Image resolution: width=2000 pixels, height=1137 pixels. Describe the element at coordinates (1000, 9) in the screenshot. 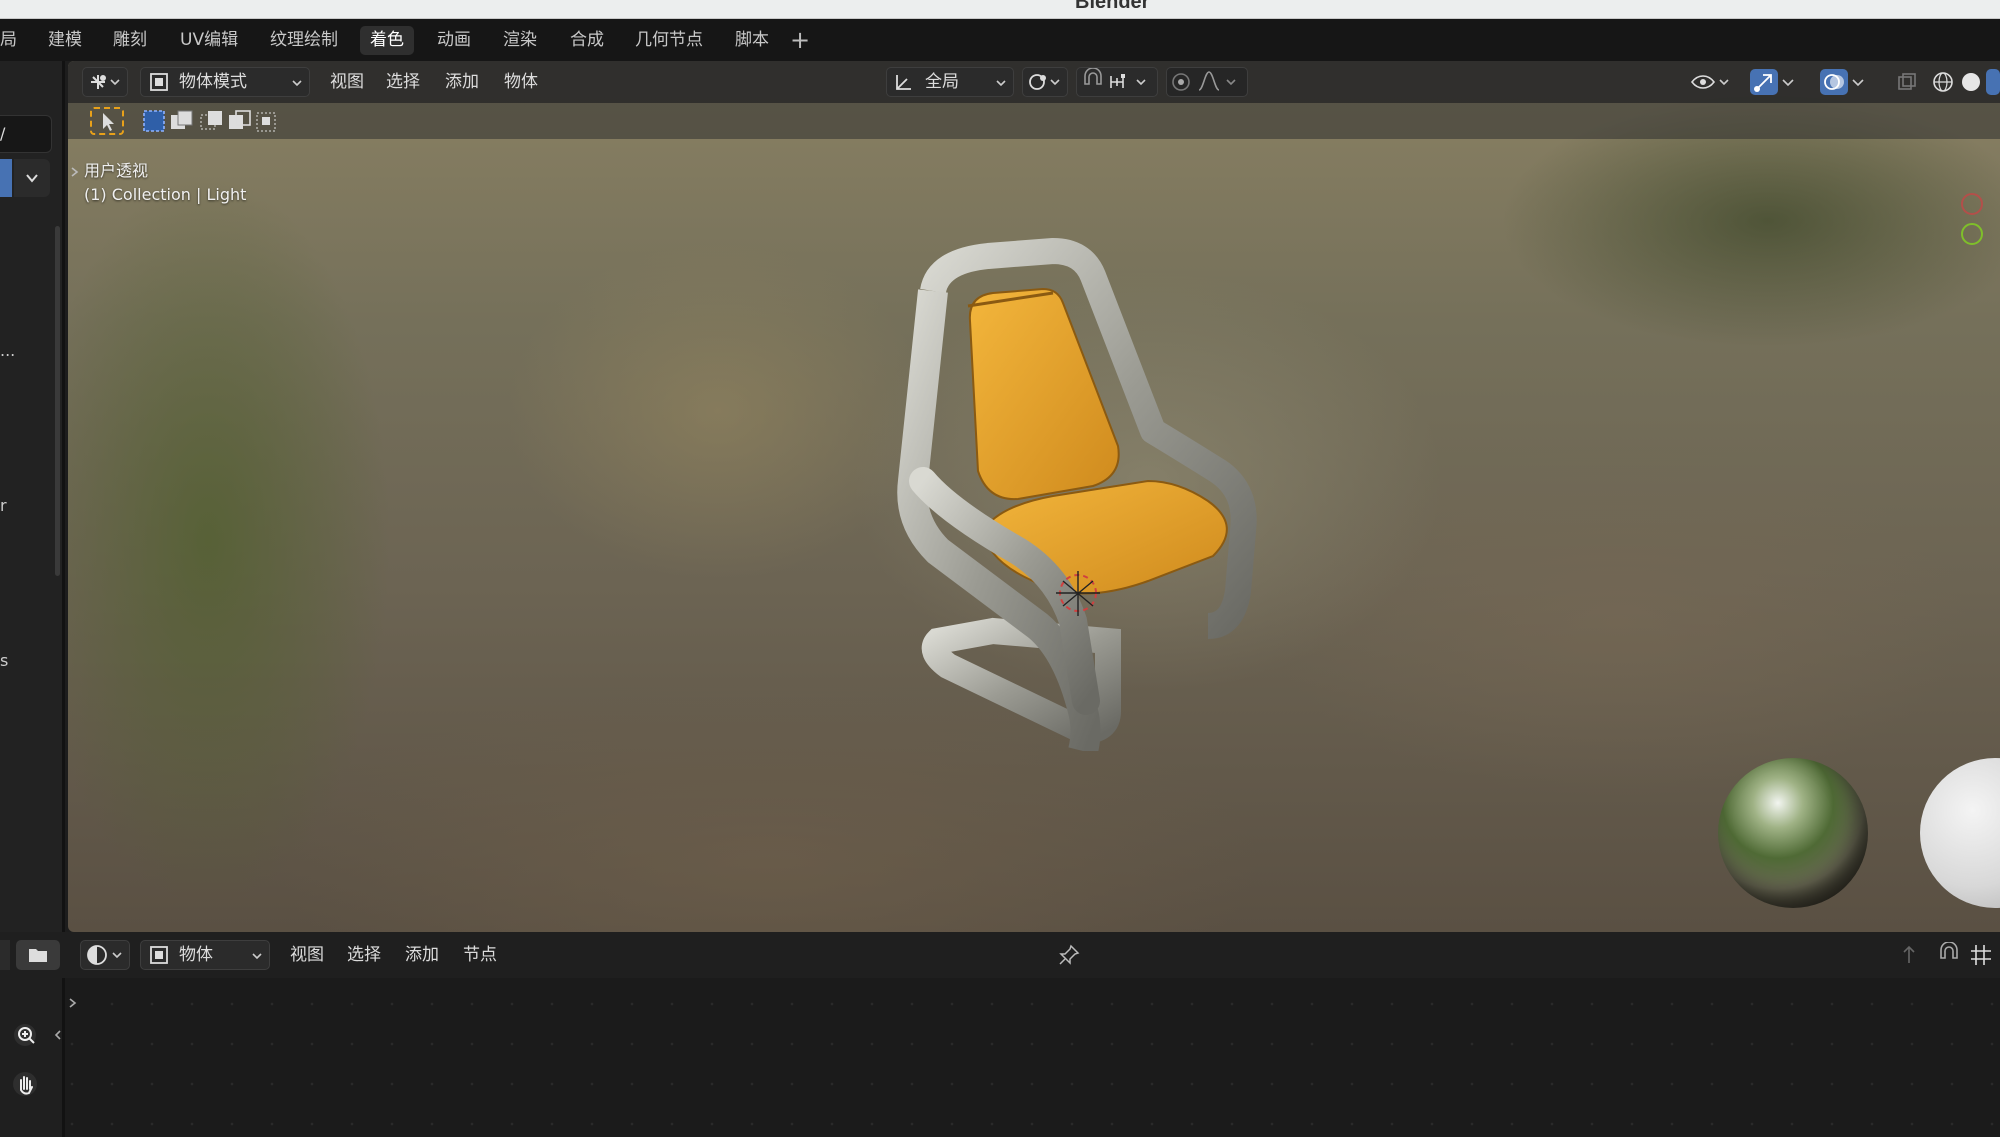

I see `title-bar: Blender` at that location.